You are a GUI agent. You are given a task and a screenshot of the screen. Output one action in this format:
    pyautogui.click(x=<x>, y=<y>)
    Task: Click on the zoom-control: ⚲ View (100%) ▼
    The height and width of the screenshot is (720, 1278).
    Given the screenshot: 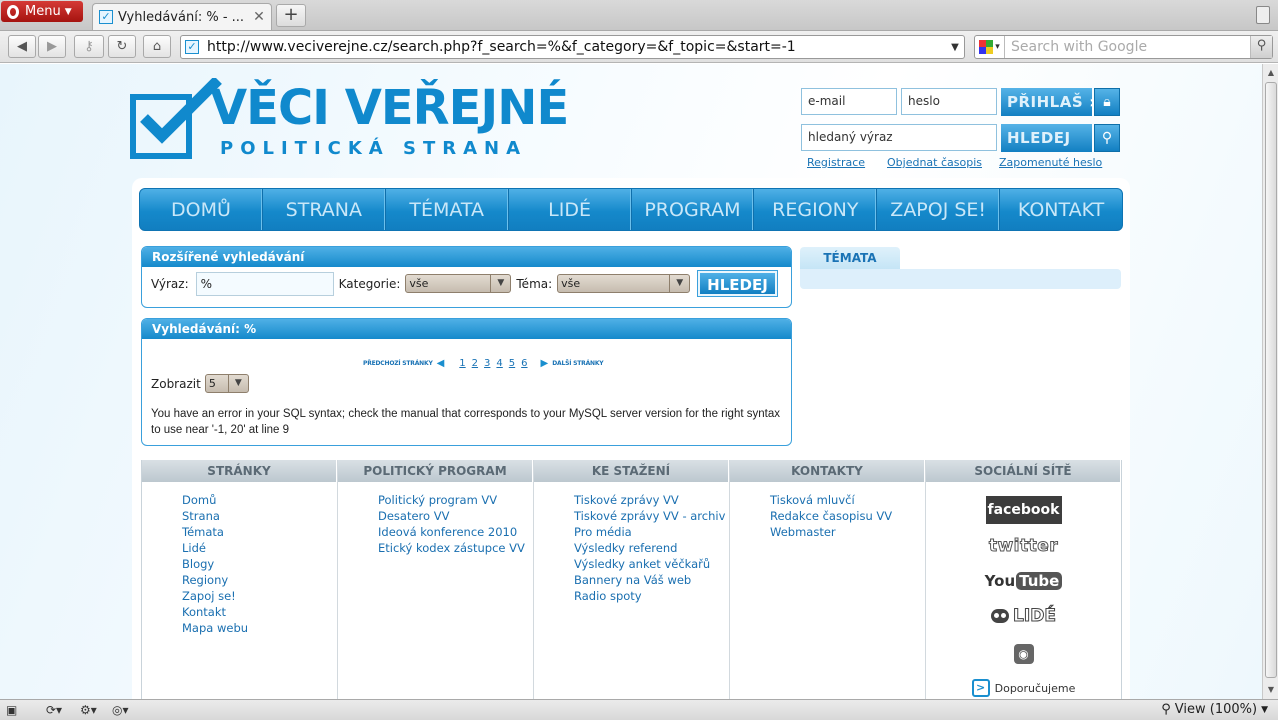 What is the action you would take?
    pyautogui.click(x=1214, y=709)
    